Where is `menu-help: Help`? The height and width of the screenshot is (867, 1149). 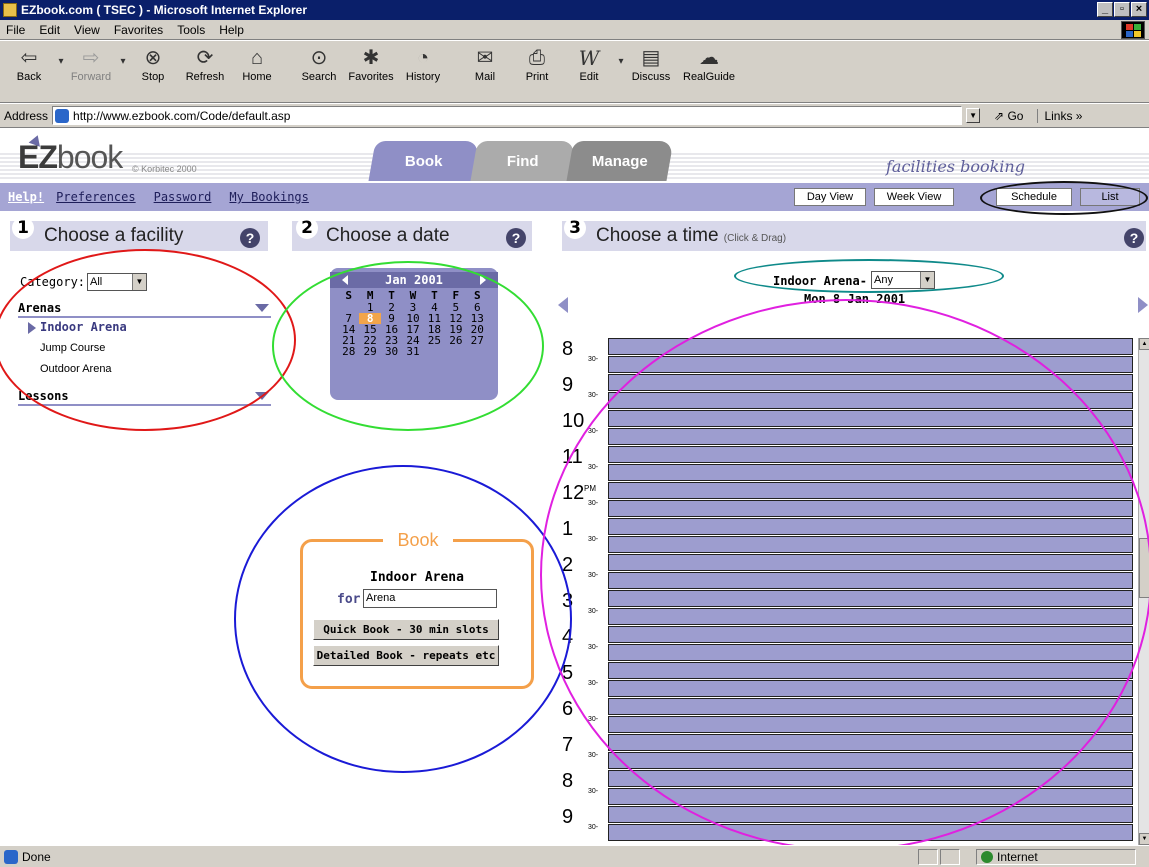
menu-help: Help is located at coordinates (231, 30).